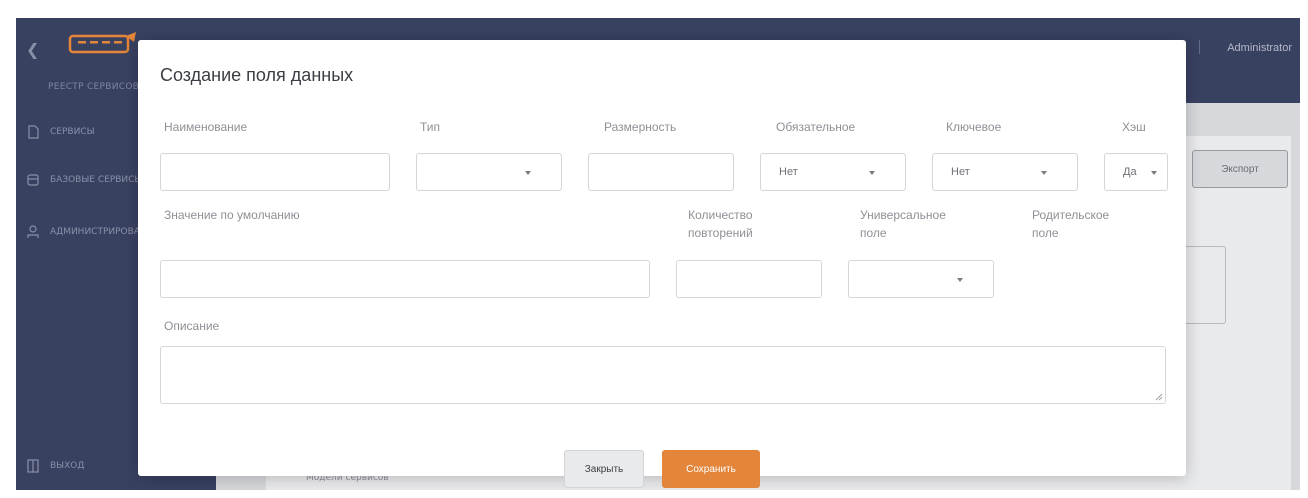  I want to click on description-label: Описание, so click(192, 326).